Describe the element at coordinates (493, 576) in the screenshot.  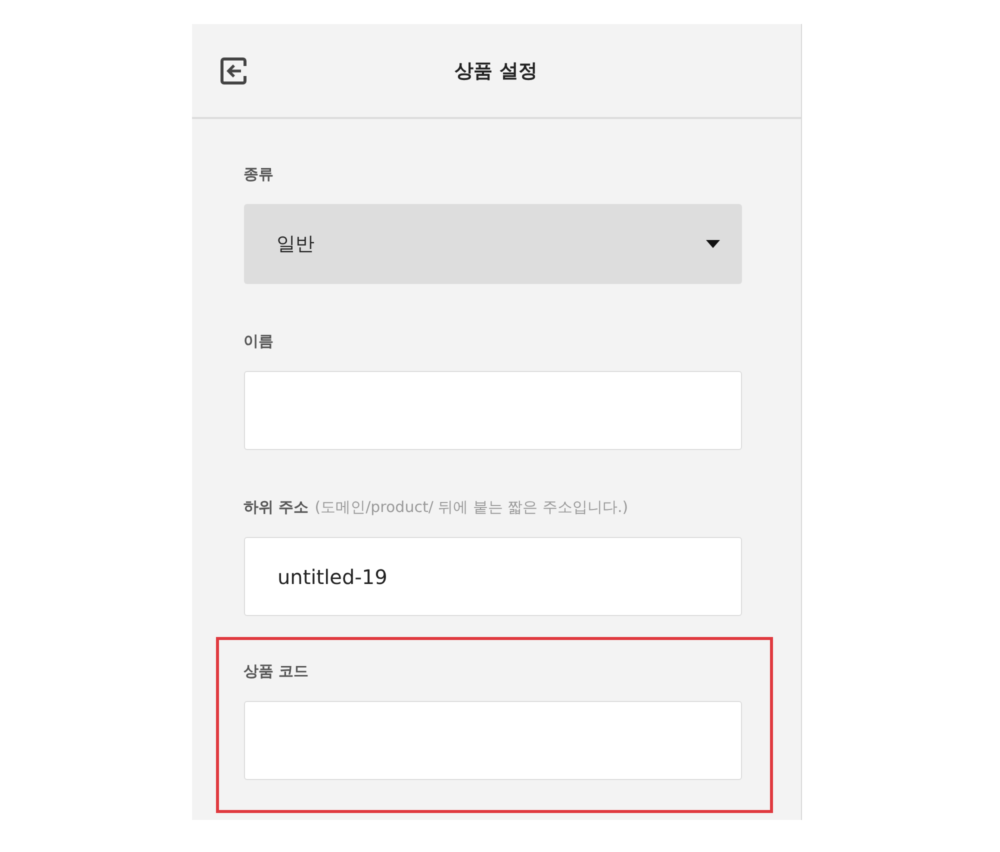
I see `input-field: untitled-19` at that location.